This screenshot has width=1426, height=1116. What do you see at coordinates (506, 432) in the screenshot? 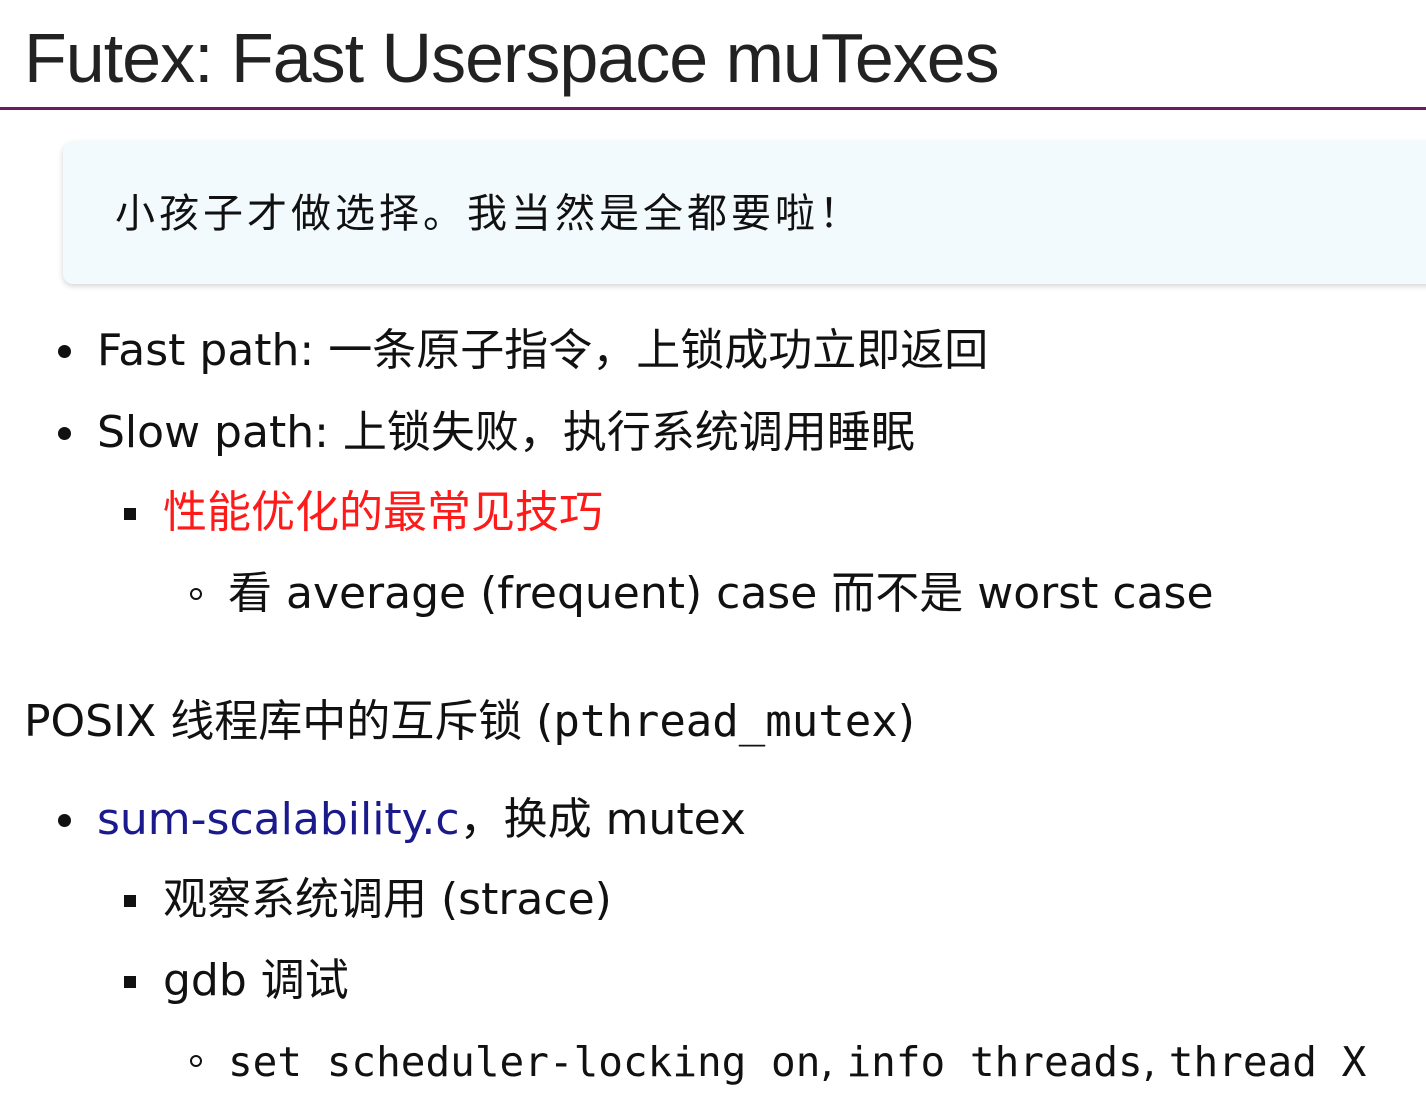
I see `slow-path-item: Slow path: 上锁失败，执行系统调用睡眠` at bounding box center [506, 432].